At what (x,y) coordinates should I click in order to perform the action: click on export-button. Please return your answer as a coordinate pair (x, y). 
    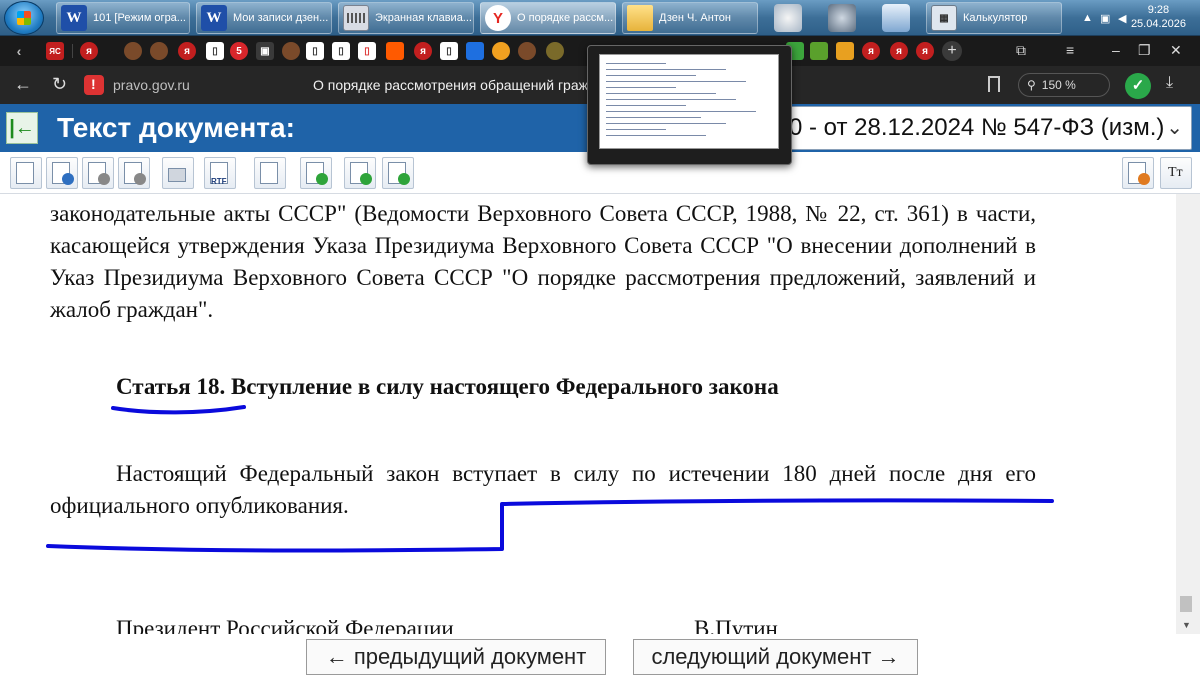
    Looking at the image, I should click on (398, 173).